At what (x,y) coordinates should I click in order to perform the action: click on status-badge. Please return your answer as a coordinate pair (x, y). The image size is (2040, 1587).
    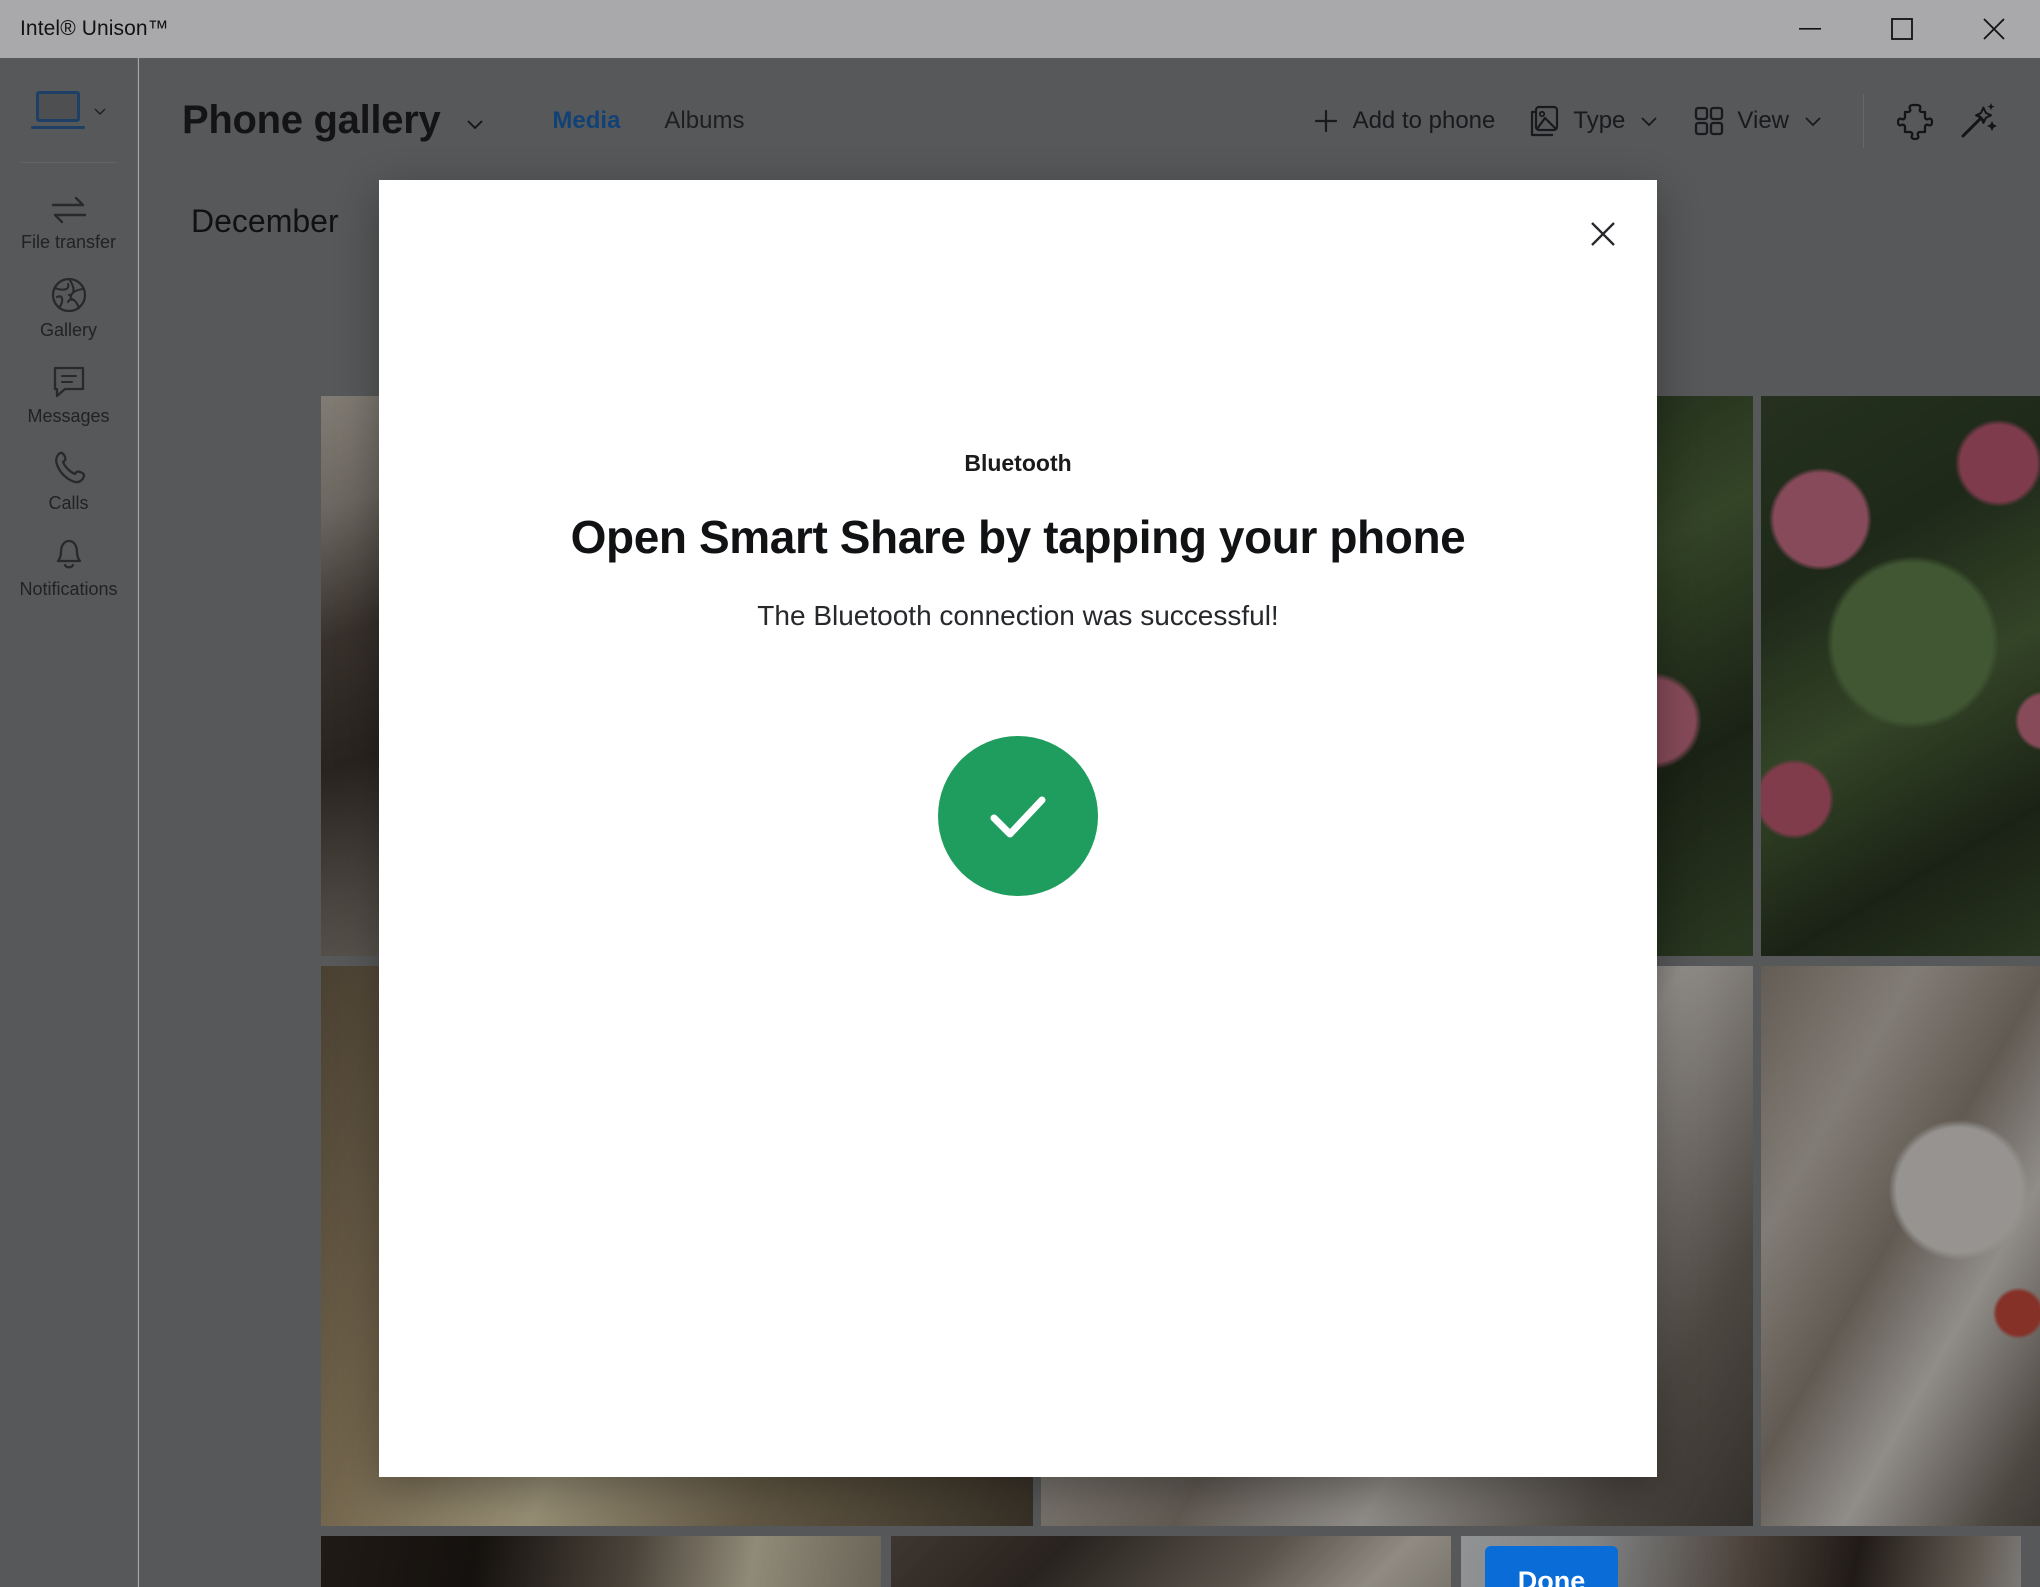
    Looking at the image, I should click on (1018, 816).